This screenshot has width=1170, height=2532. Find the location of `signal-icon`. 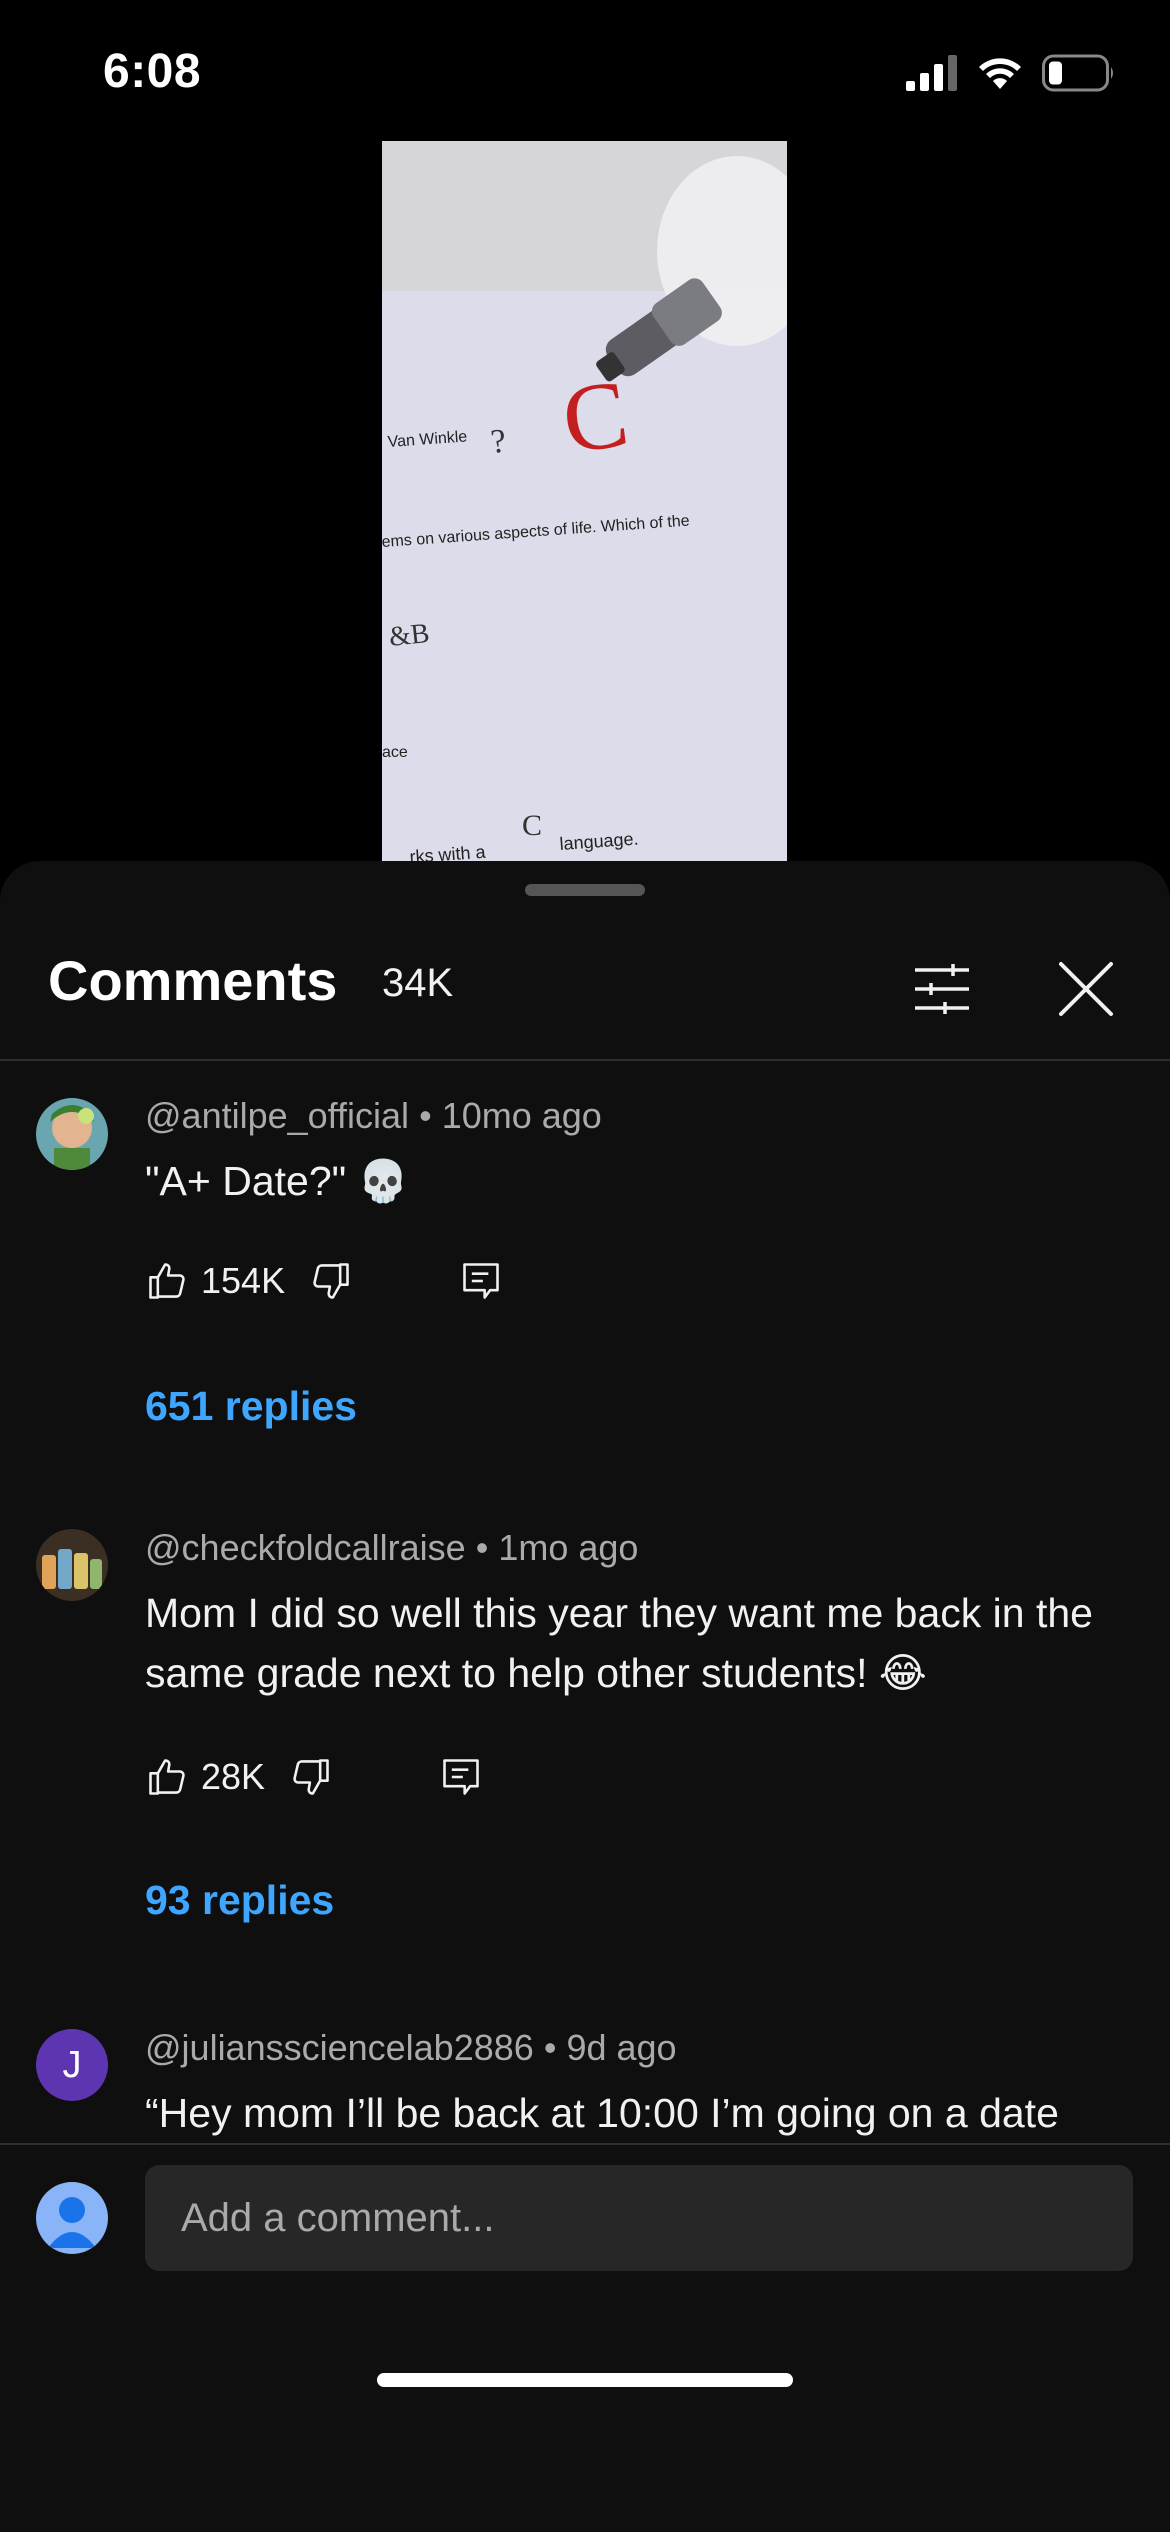

signal-icon is located at coordinates (931, 73).